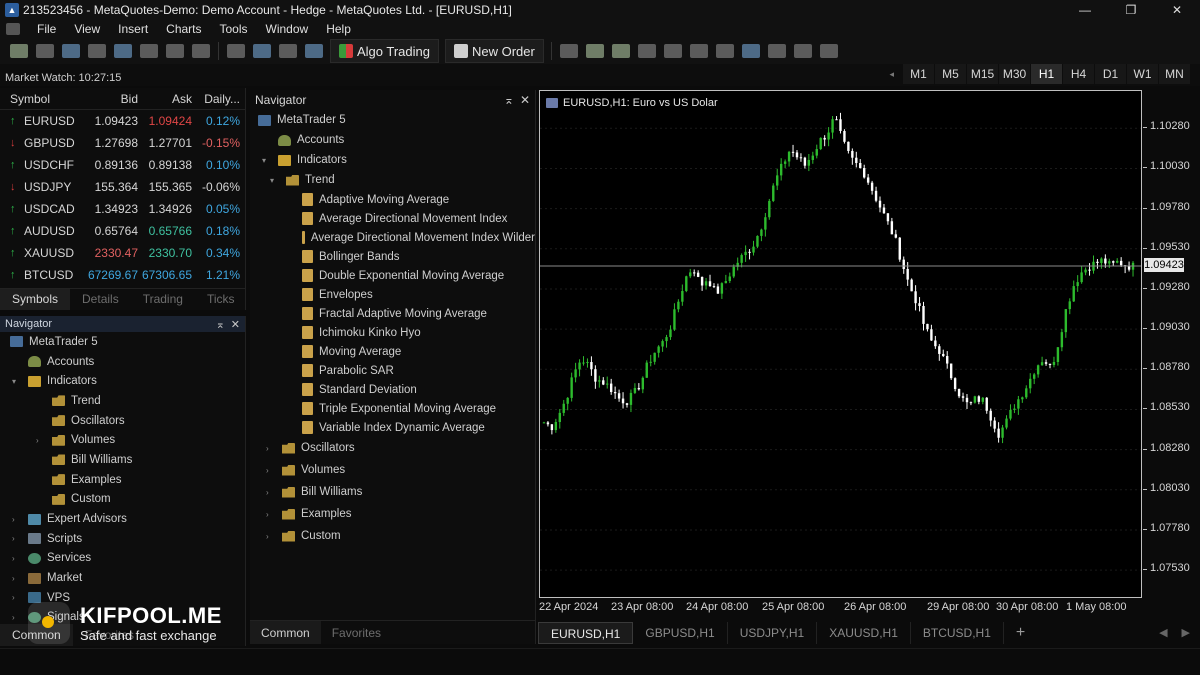 The width and height of the screenshot is (1200, 675). What do you see at coordinates (568, 51) in the screenshot?
I see `trade-arrows-icon` at bounding box center [568, 51].